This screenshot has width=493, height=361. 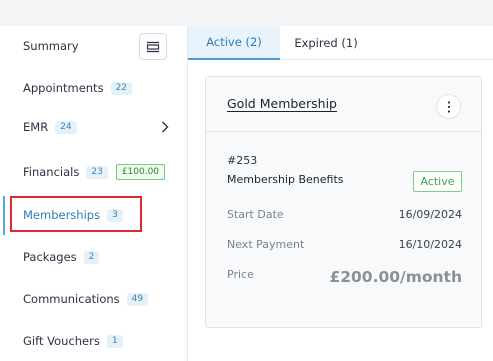 What do you see at coordinates (50, 257) in the screenshot?
I see `sidebar-item-label: Packages` at bounding box center [50, 257].